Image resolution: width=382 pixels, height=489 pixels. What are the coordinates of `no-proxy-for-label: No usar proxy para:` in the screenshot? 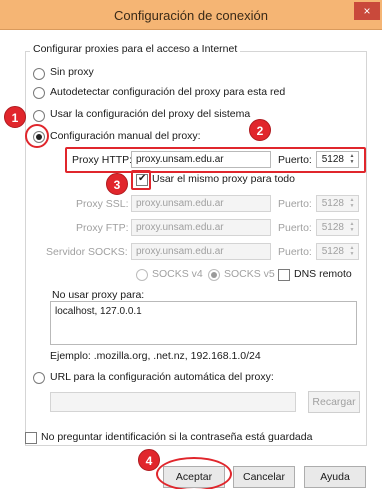 It's located at (98, 295).